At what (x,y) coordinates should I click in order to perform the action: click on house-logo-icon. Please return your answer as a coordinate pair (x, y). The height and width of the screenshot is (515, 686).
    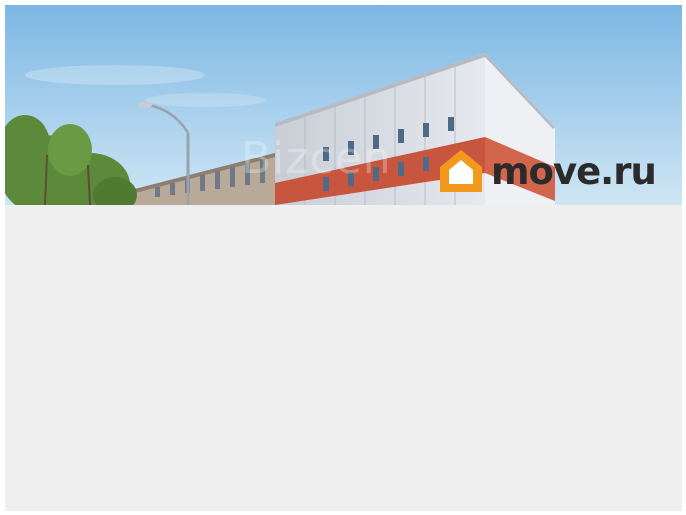
    Looking at the image, I should click on (461, 171).